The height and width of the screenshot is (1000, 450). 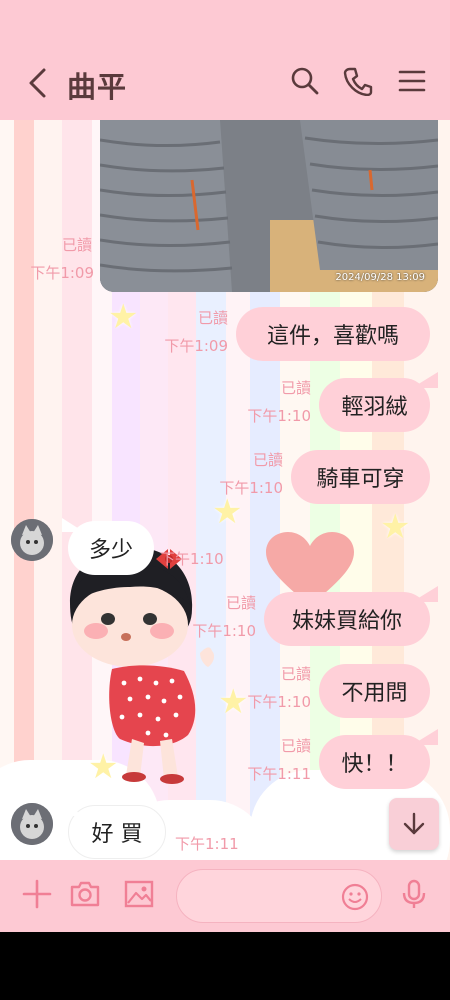 I want to click on outgoing-message: 妹妹買給你, so click(x=347, y=619).